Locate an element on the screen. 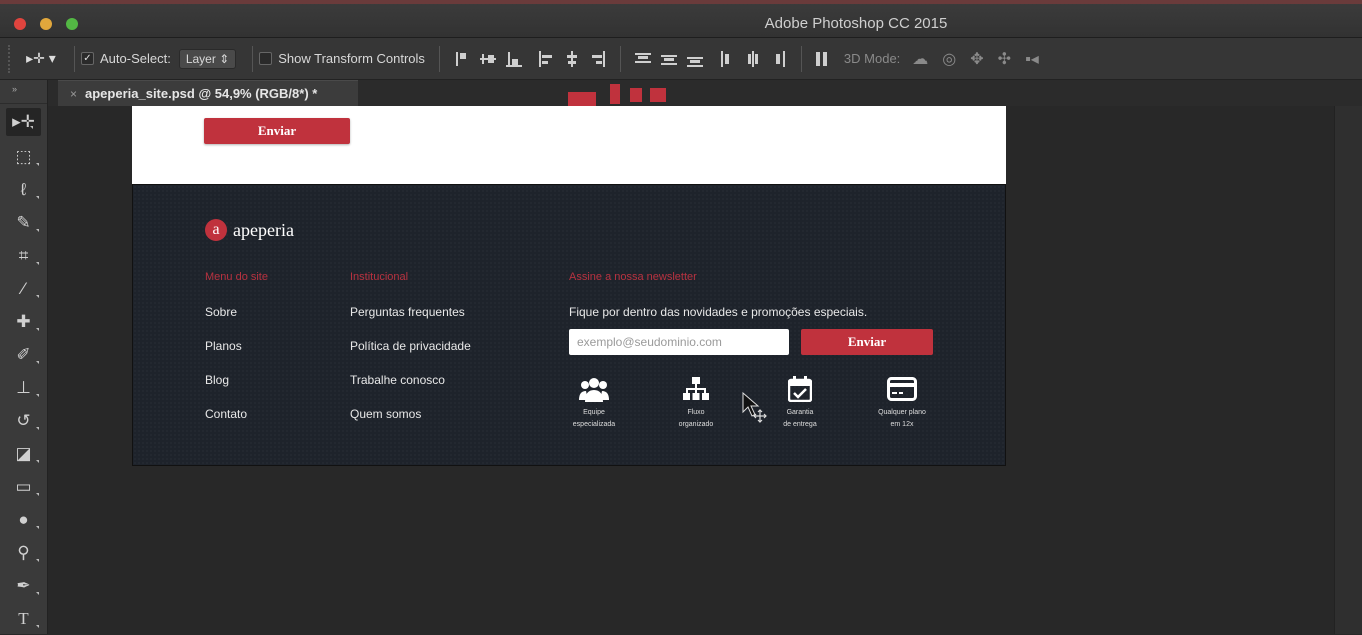  show-transform-label: Show Transform Controls is located at coordinates (351, 58).